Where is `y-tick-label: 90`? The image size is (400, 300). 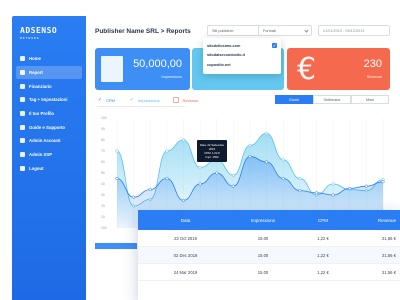
y-tick-label: 90 is located at coordinates (103, 129).